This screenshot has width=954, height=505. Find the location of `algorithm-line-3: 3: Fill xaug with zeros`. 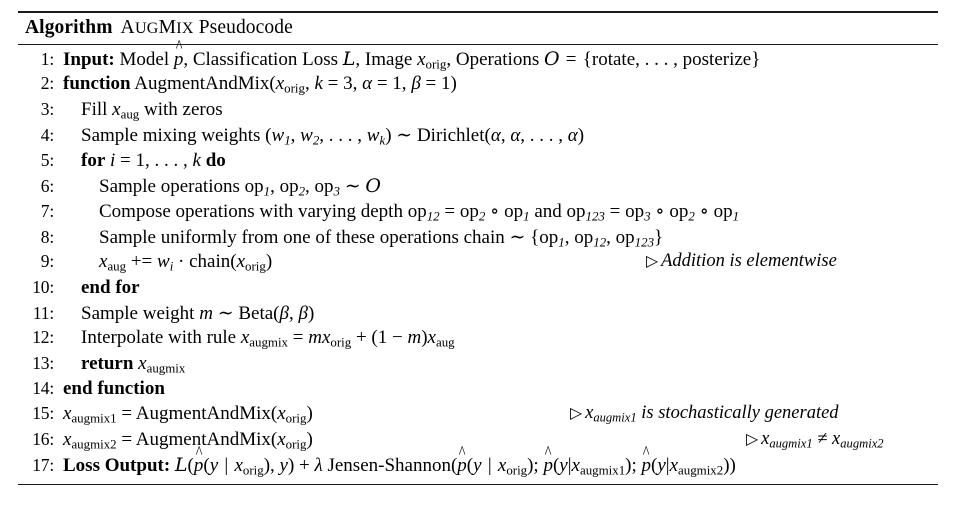

algorithm-line-3: 3: Fill xaug with zeros is located at coordinates (478, 111).